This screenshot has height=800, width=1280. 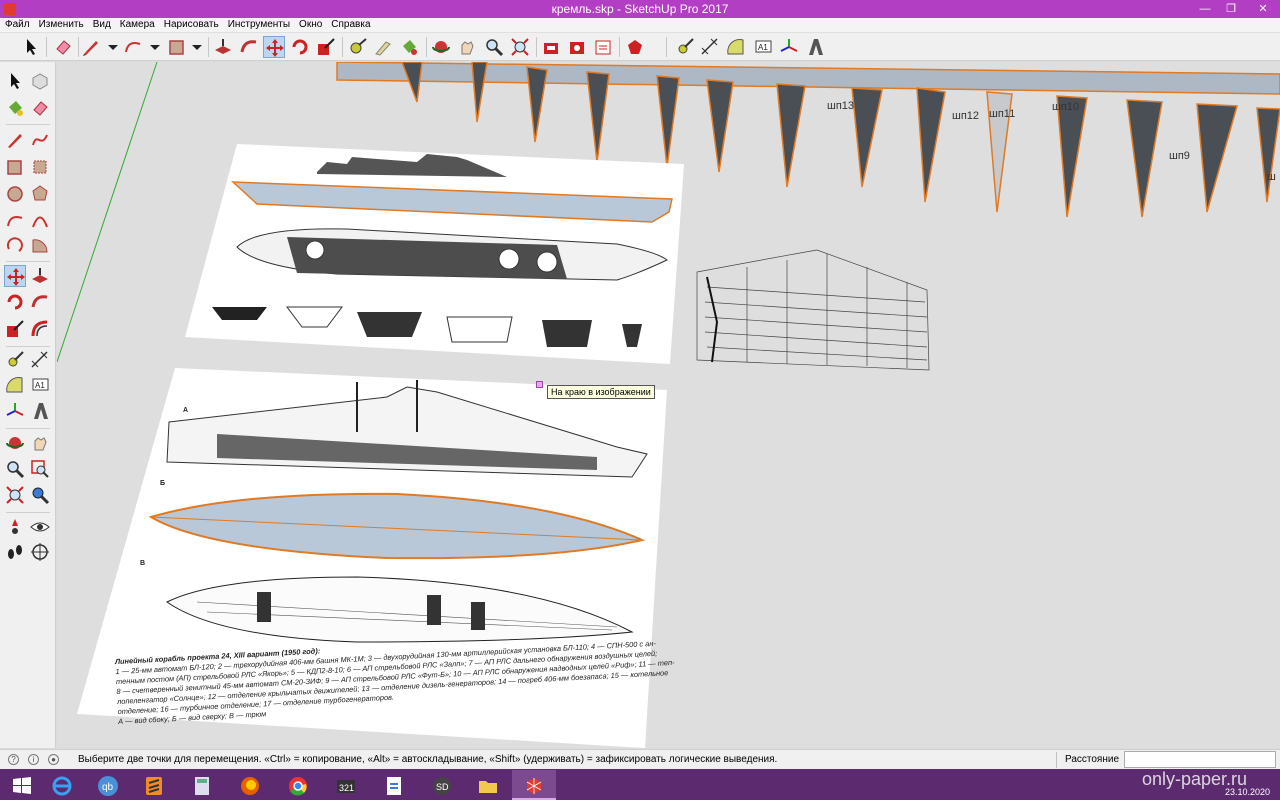 What do you see at coordinates (40, 167) in the screenshot?
I see `rotated-rectangle-icon` at bounding box center [40, 167].